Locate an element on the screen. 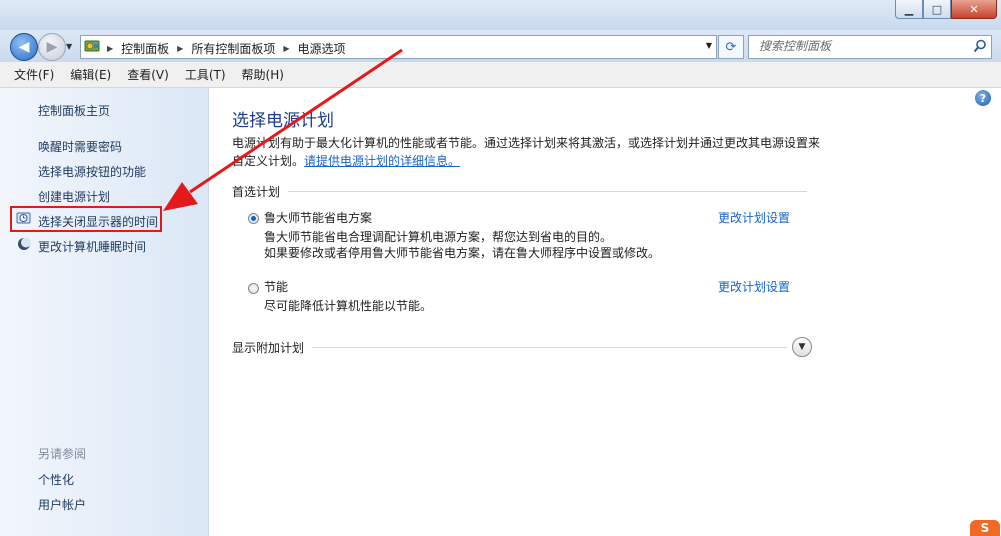 Image resolution: width=1001 pixels, height=536 pixels. menu-edit: 编辑(E) is located at coordinates (90, 74).